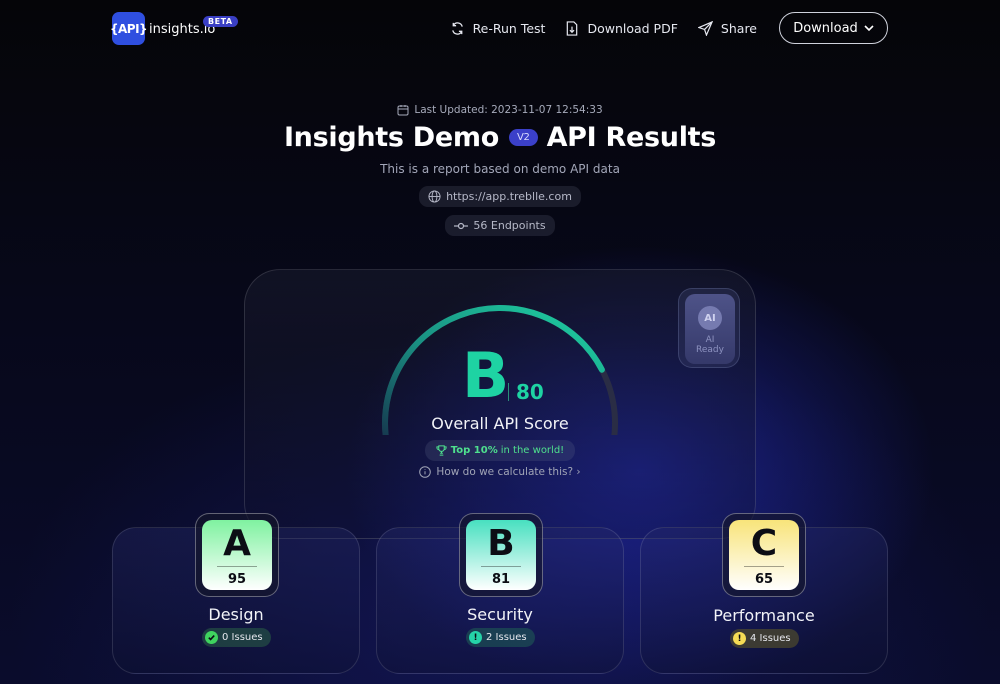 The height and width of the screenshot is (684, 1000). Describe the element at coordinates (236, 614) in the screenshot. I see `design-label: Design` at that location.